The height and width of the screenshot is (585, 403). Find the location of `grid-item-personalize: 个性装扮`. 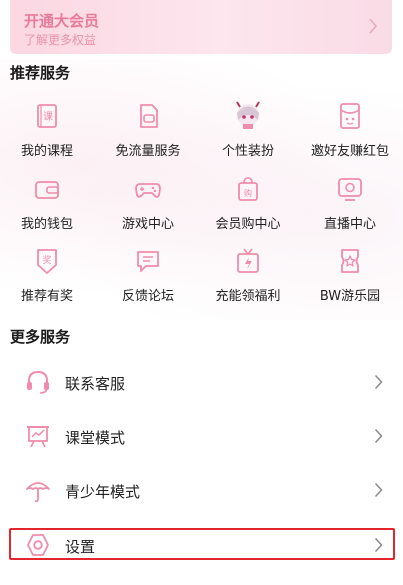

grid-item-personalize: 个性装扮 is located at coordinates (248, 131).